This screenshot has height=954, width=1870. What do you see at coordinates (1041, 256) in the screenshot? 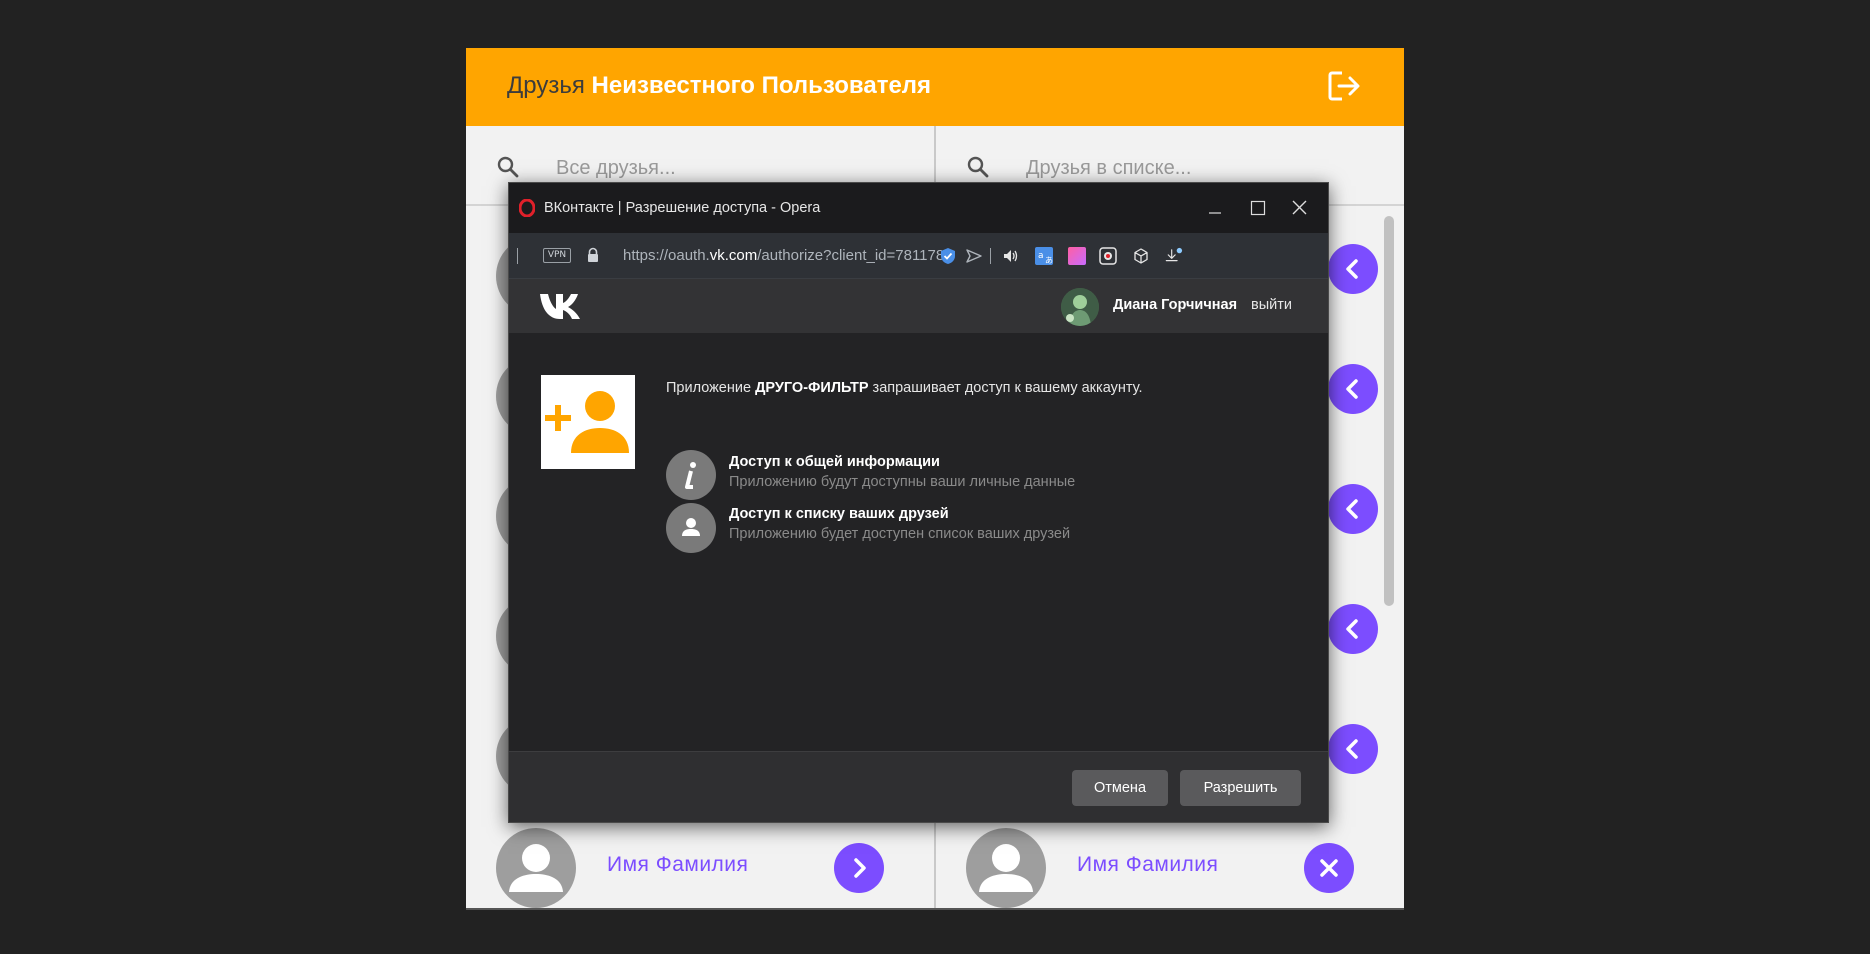
I see `svg-text: a` at bounding box center [1041, 256].